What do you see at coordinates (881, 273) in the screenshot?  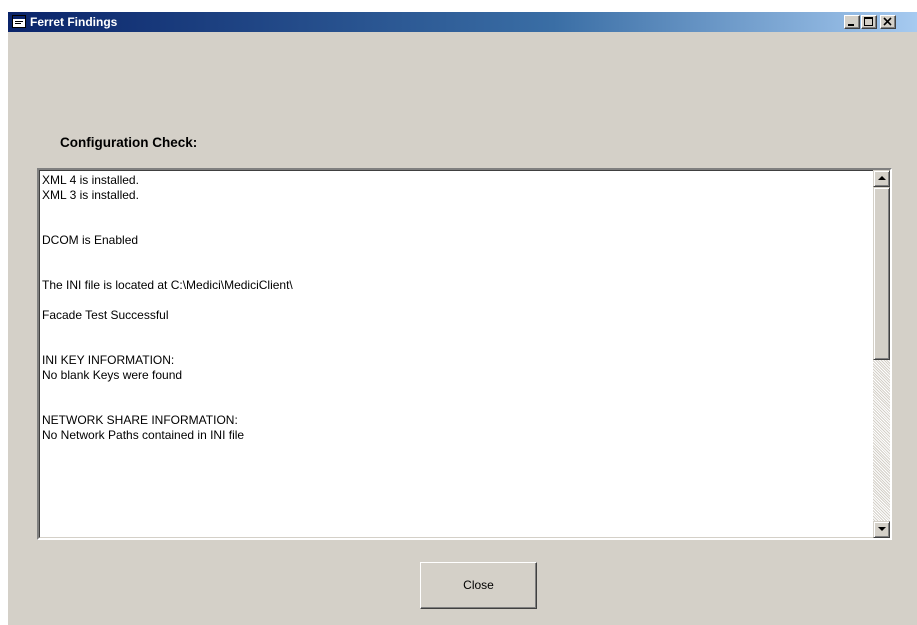 I see `scroll-thumb` at bounding box center [881, 273].